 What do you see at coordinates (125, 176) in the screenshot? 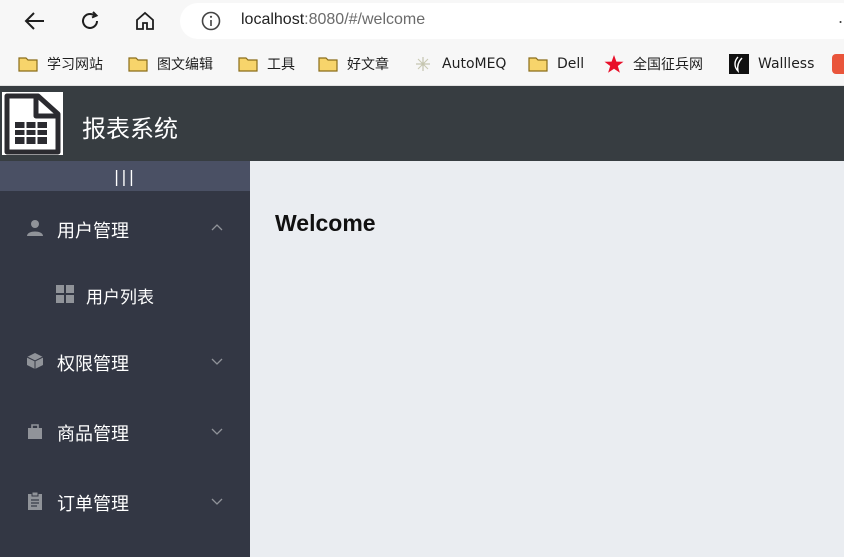
I see `sidebar-toggle-button: |||` at bounding box center [125, 176].